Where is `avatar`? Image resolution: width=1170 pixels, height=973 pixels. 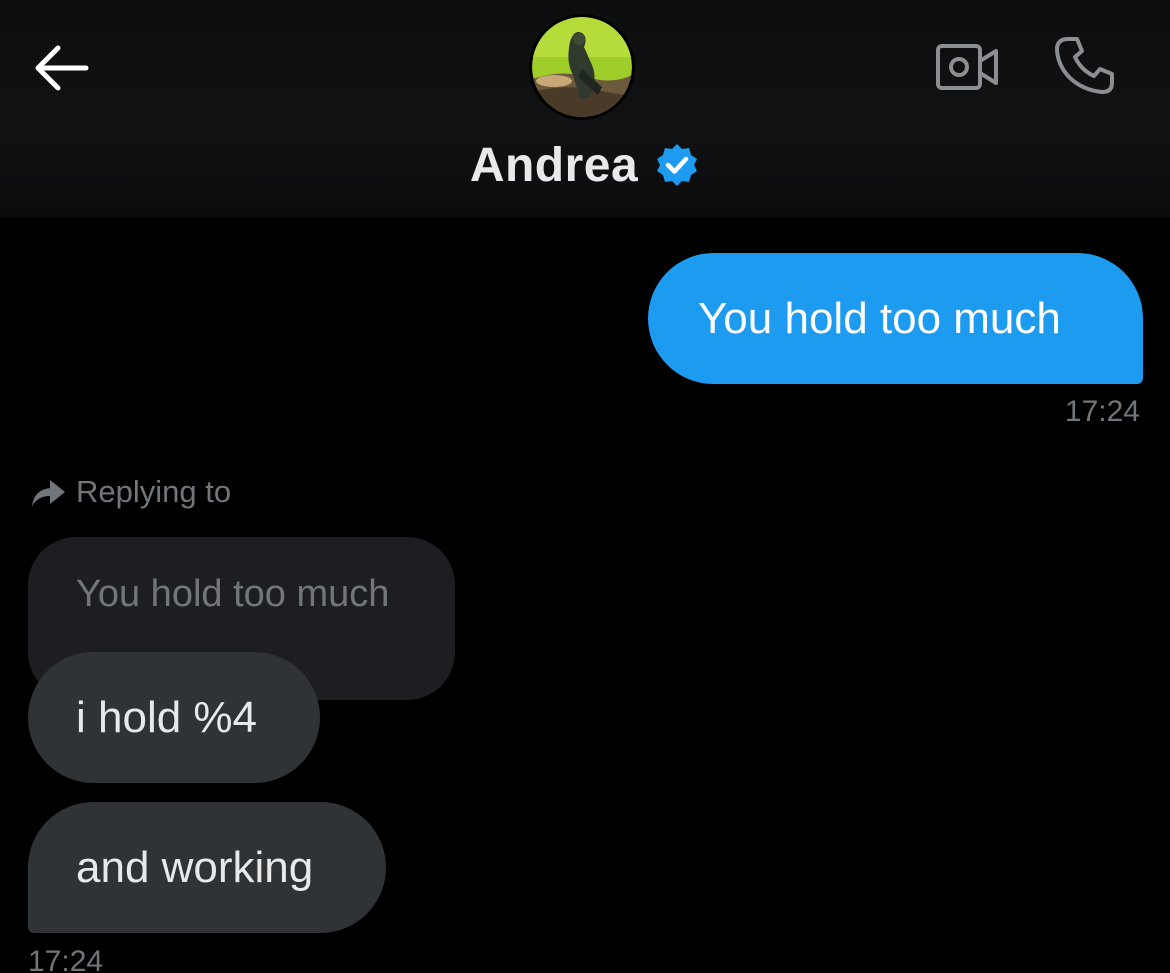
avatar is located at coordinates (582, 67).